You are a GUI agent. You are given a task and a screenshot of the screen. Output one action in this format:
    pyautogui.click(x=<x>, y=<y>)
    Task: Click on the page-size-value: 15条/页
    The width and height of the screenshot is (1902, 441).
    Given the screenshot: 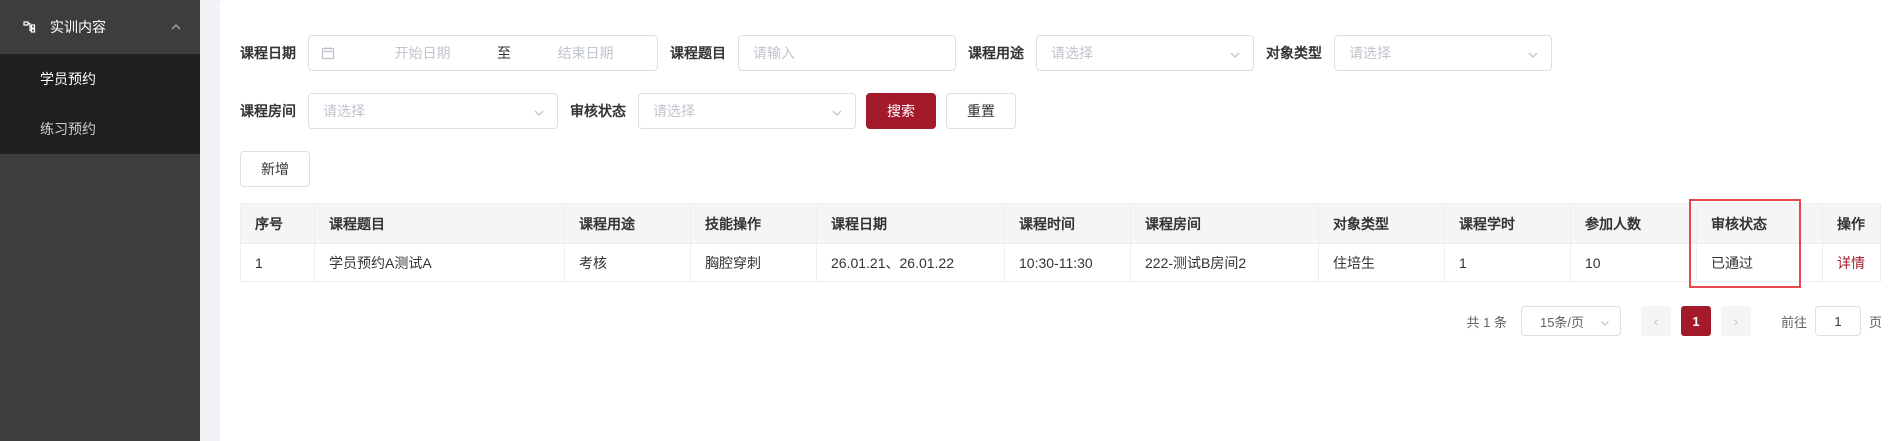 What is the action you would take?
    pyautogui.click(x=1562, y=322)
    